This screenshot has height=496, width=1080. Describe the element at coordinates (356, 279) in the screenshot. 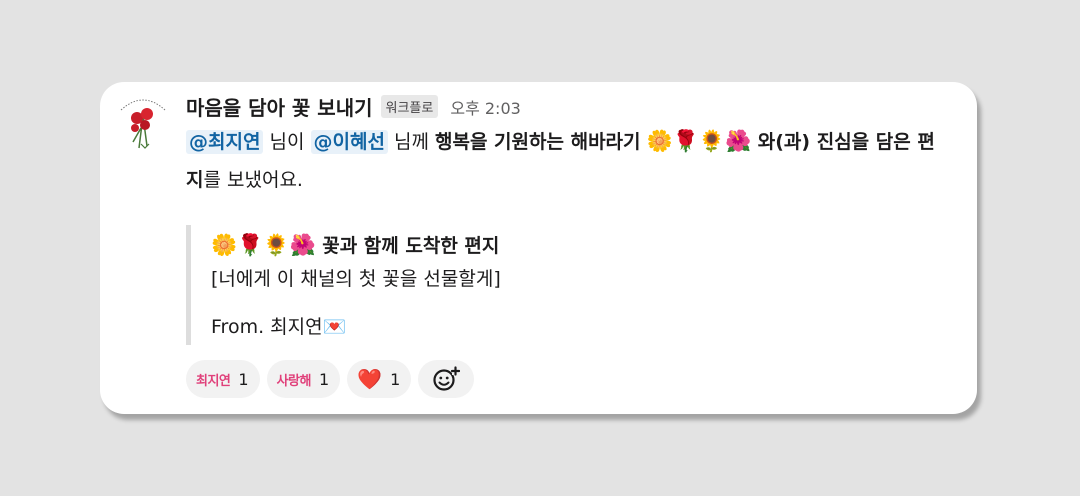

I see `letter-quote: [너에게 이 채널의 첫 꽃을 선물할게]` at that location.